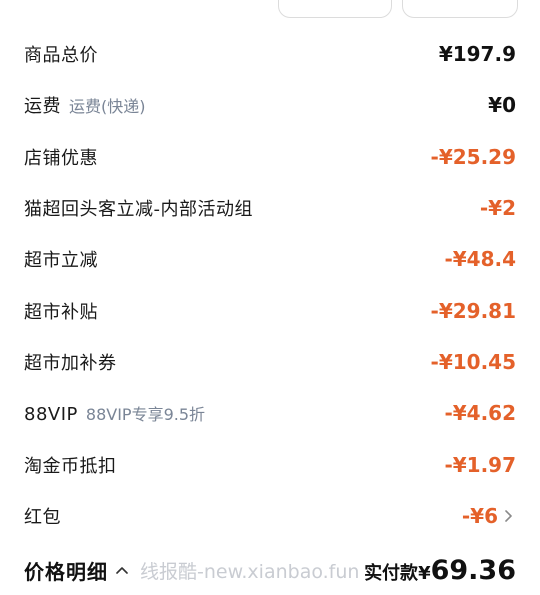  I want to click on row-amount: -¥48.4, so click(480, 259).